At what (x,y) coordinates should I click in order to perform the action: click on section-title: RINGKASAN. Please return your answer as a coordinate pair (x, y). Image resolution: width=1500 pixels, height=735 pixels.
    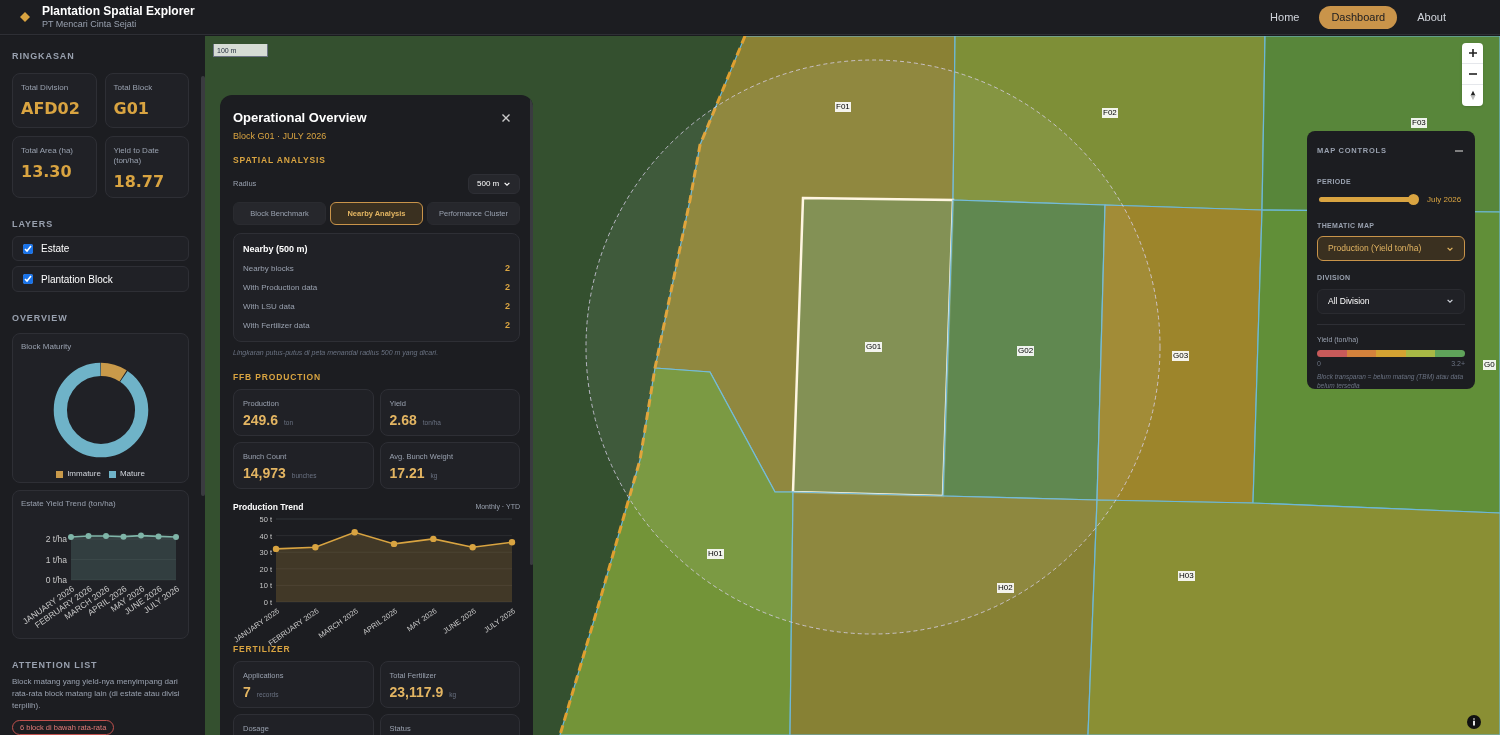
    Looking at the image, I should click on (44, 56).